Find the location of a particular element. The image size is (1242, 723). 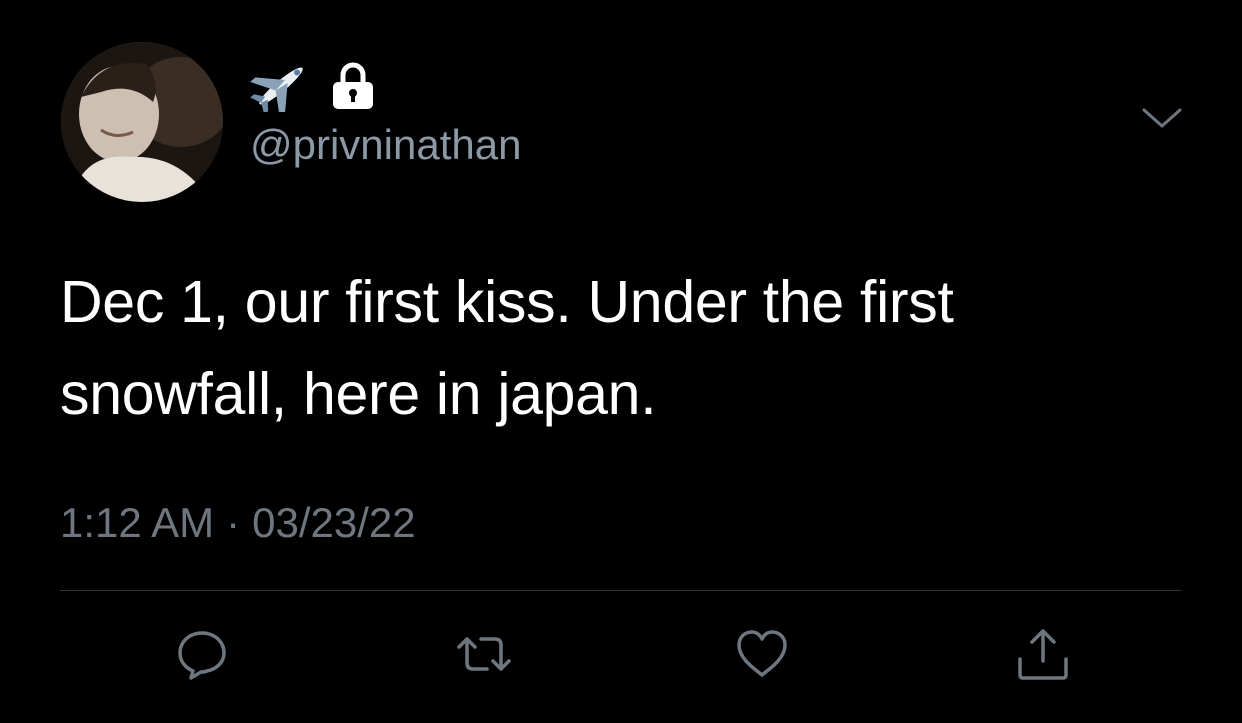

like-button is located at coordinates (762, 654).